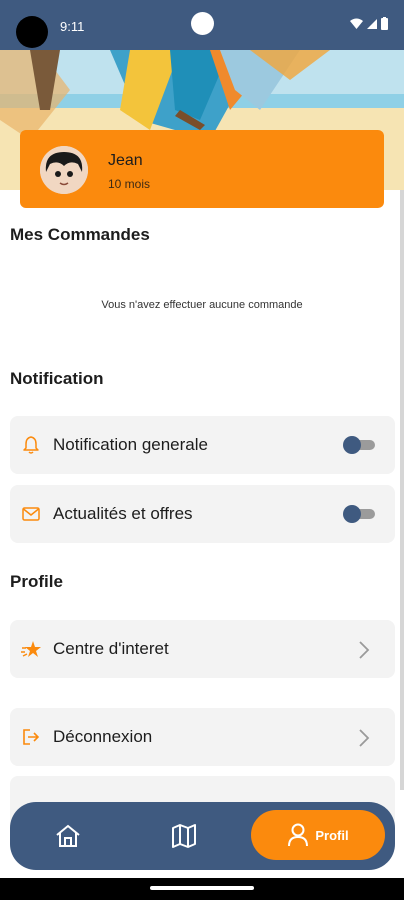 Image resolution: width=404 pixels, height=900 pixels. I want to click on profile-age: 10 mois, so click(129, 184).